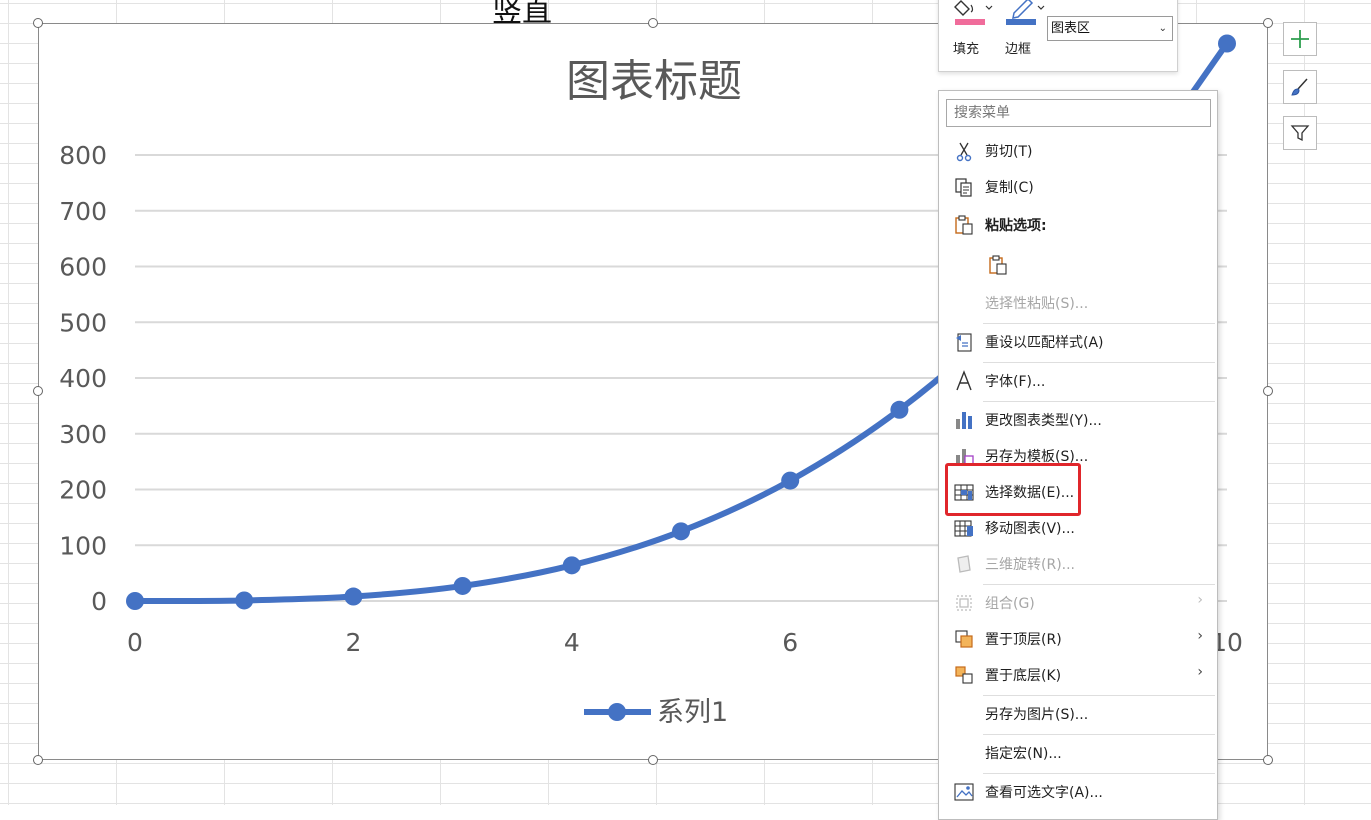 The image size is (1371, 820). What do you see at coordinates (973, 12) in the screenshot?
I see `fill-bucket-icon` at bounding box center [973, 12].